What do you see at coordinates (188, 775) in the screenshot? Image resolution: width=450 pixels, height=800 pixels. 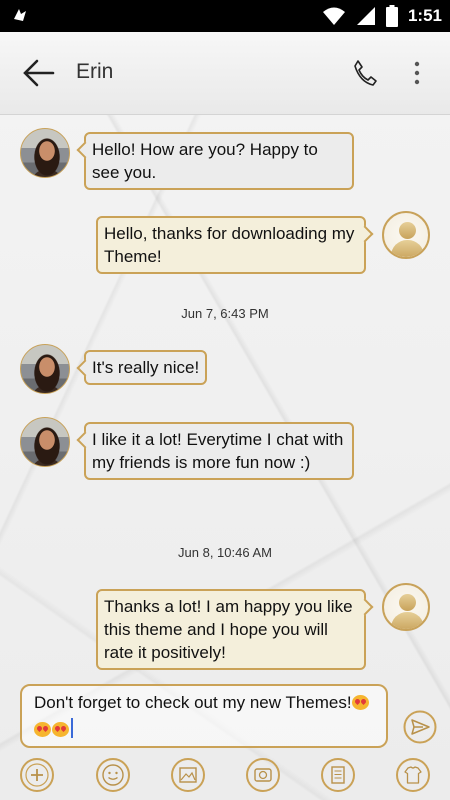 I see `gallery-icon` at bounding box center [188, 775].